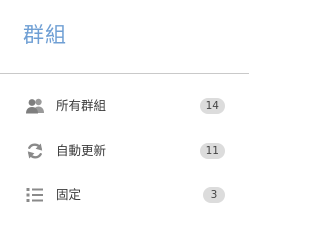  I want to click on count-badge: 11, so click(212, 151).